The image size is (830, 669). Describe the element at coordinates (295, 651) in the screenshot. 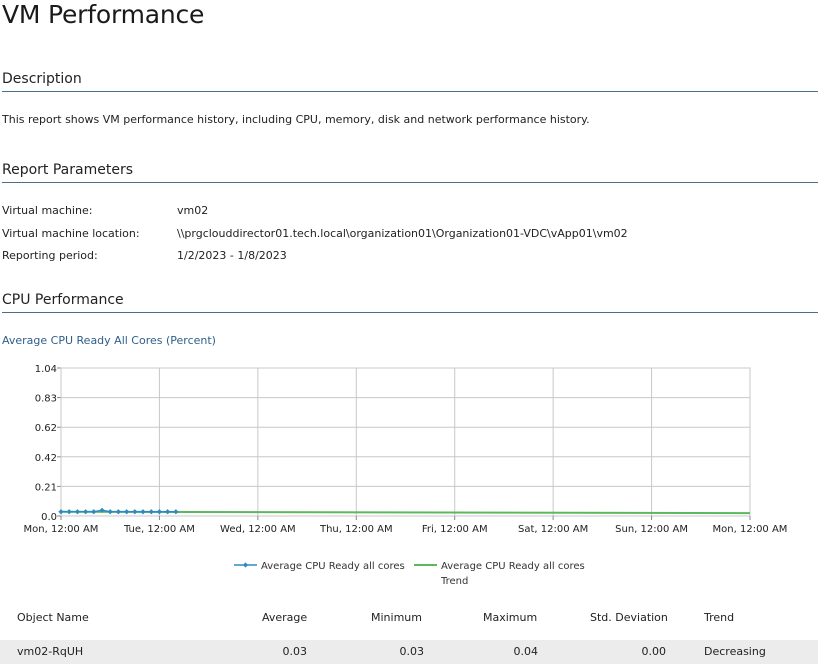

I see `cell-average: 0.03` at that location.